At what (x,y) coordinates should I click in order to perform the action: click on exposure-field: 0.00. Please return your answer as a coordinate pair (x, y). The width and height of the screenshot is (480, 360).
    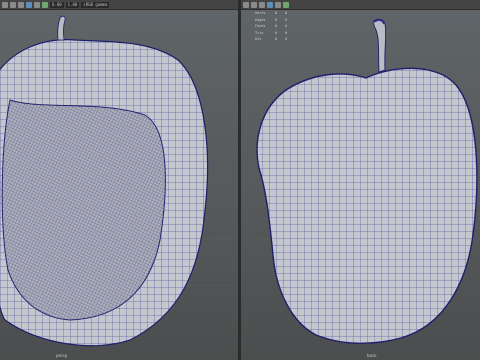
    Looking at the image, I should click on (57, 4).